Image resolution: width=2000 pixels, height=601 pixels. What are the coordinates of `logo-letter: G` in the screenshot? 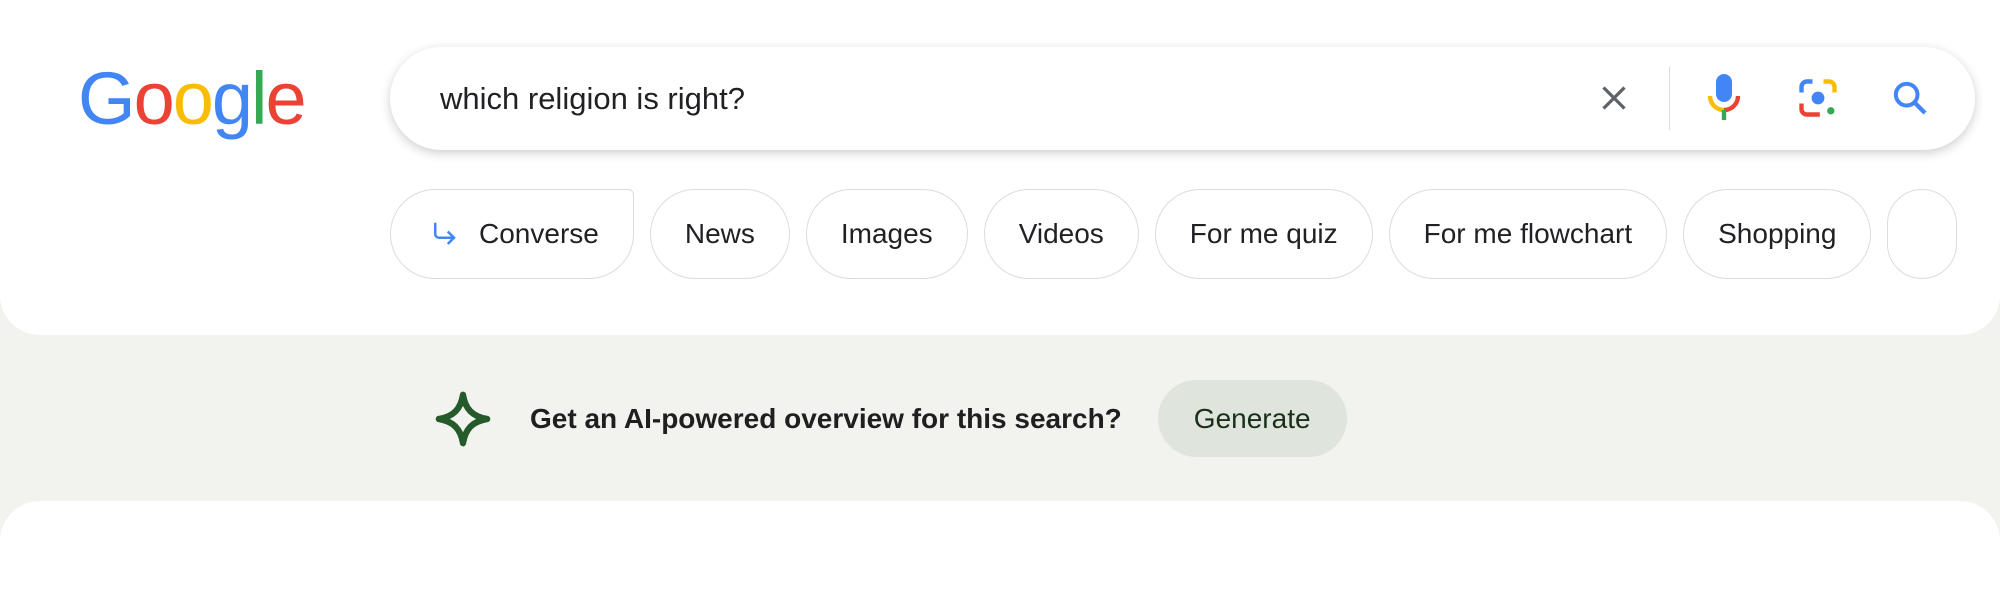 It's located at (107, 98).